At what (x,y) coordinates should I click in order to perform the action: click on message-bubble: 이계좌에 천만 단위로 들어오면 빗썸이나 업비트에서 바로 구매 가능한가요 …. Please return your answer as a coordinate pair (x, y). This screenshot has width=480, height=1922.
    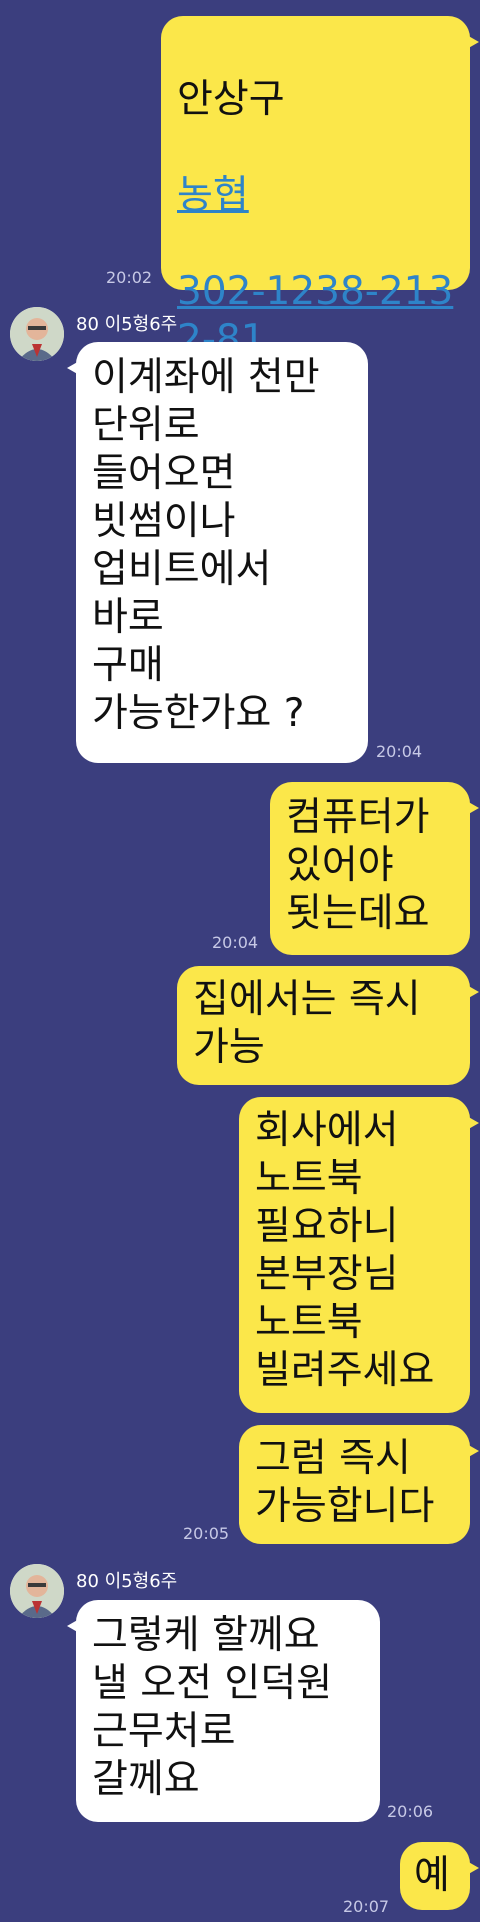
    Looking at the image, I should click on (217, 552).